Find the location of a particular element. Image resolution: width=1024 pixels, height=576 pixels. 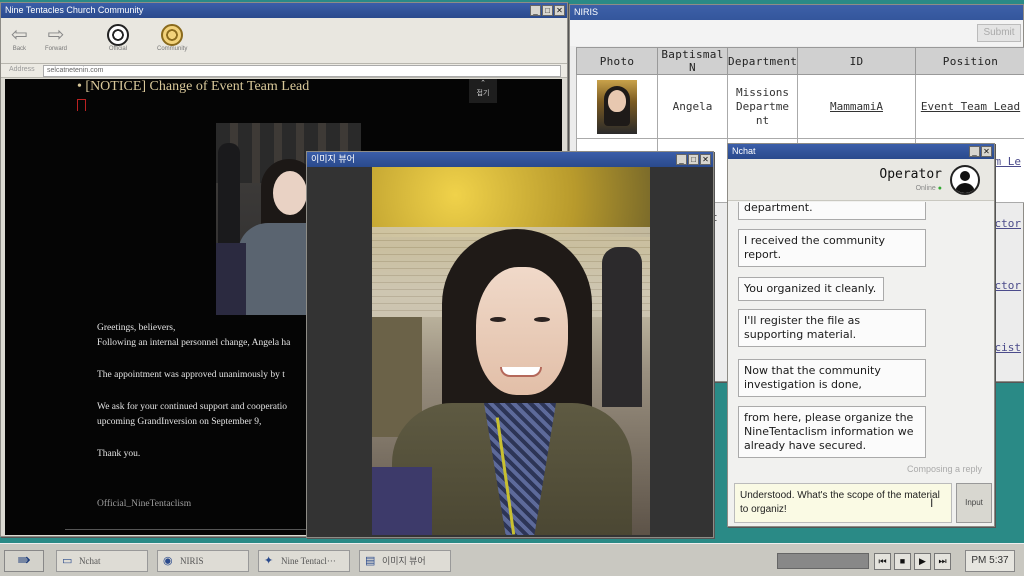

col-baptismal-name: Baptismal N is located at coordinates (692, 61).